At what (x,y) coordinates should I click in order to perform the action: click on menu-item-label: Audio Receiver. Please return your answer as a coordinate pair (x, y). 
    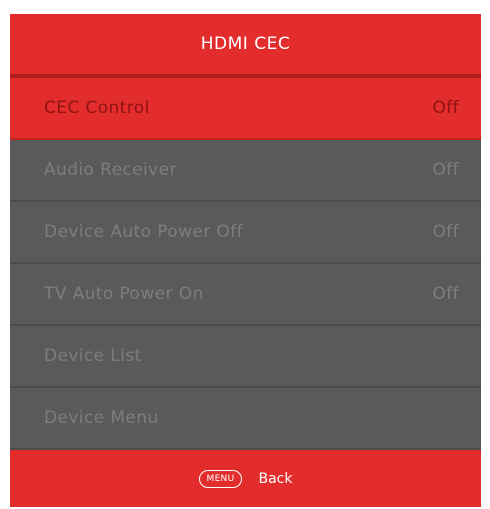
    Looking at the image, I should click on (110, 170).